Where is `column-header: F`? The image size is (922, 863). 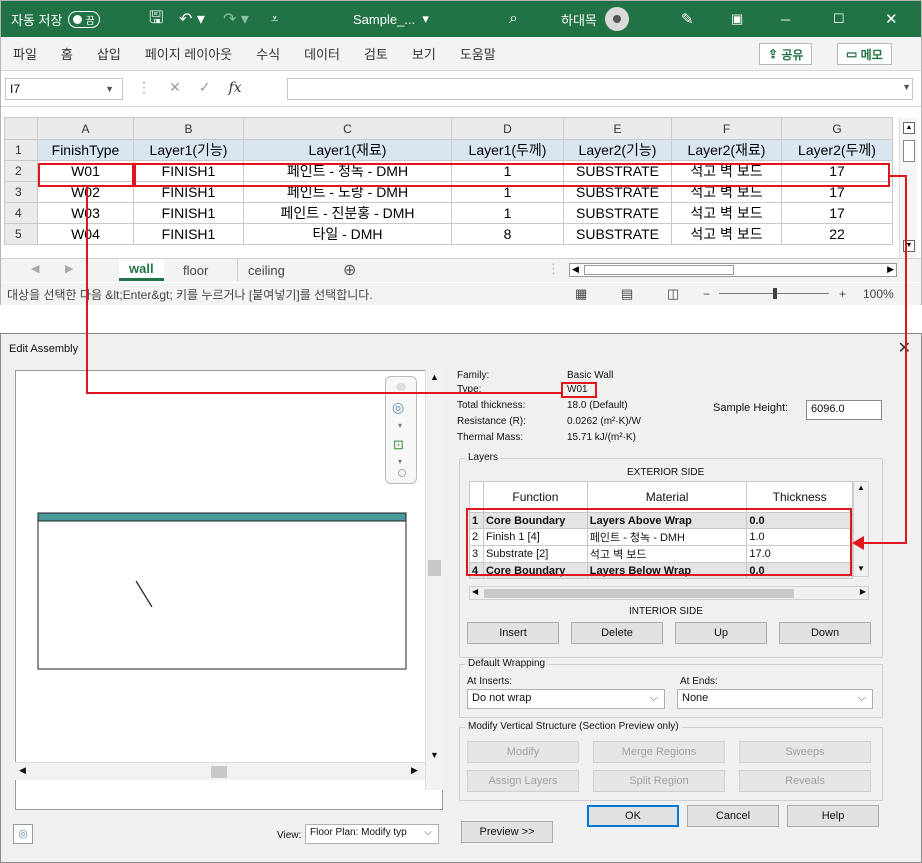
column-header: F is located at coordinates (726, 128).